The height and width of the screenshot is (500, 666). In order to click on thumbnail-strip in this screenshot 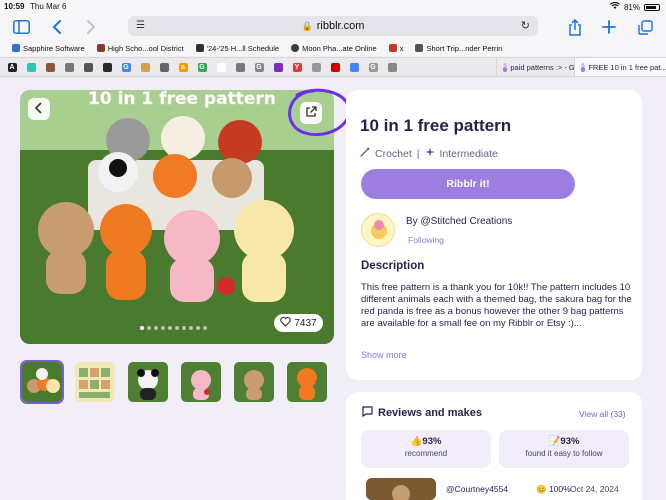, I will do `click(174, 382)`.